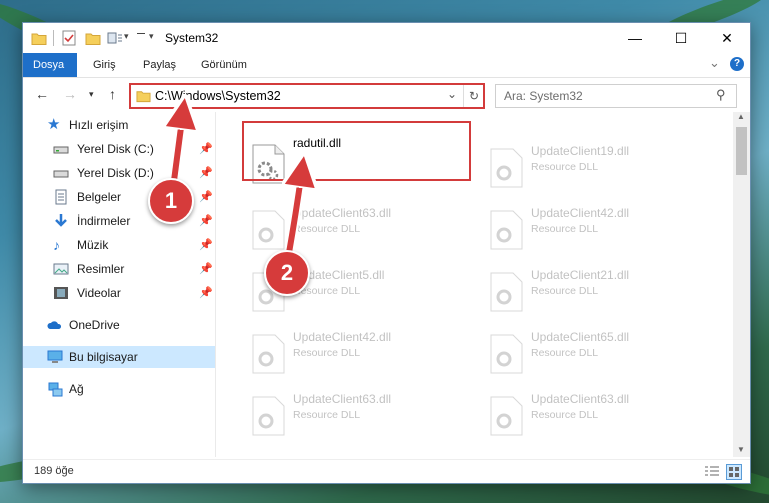 The width and height of the screenshot is (769, 503). What do you see at coordinates (580, 337) in the screenshot?
I see `file-name: UpdateClient65.dll` at bounding box center [580, 337].